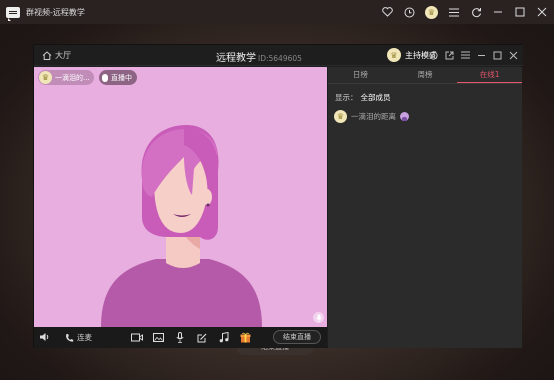 The width and height of the screenshot is (554, 380). What do you see at coordinates (346, 97) in the screenshot?
I see `filter-label: 显示：` at bounding box center [346, 97].